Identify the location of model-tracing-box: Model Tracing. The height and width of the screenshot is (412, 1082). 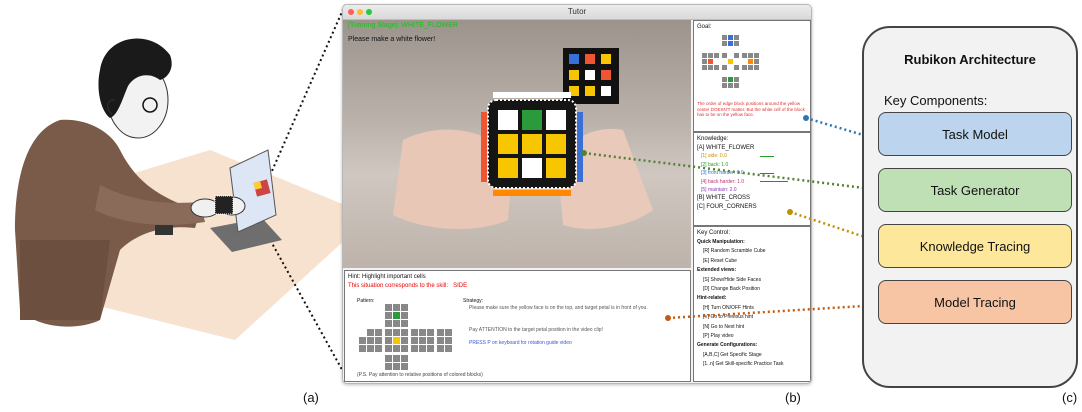
(975, 302).